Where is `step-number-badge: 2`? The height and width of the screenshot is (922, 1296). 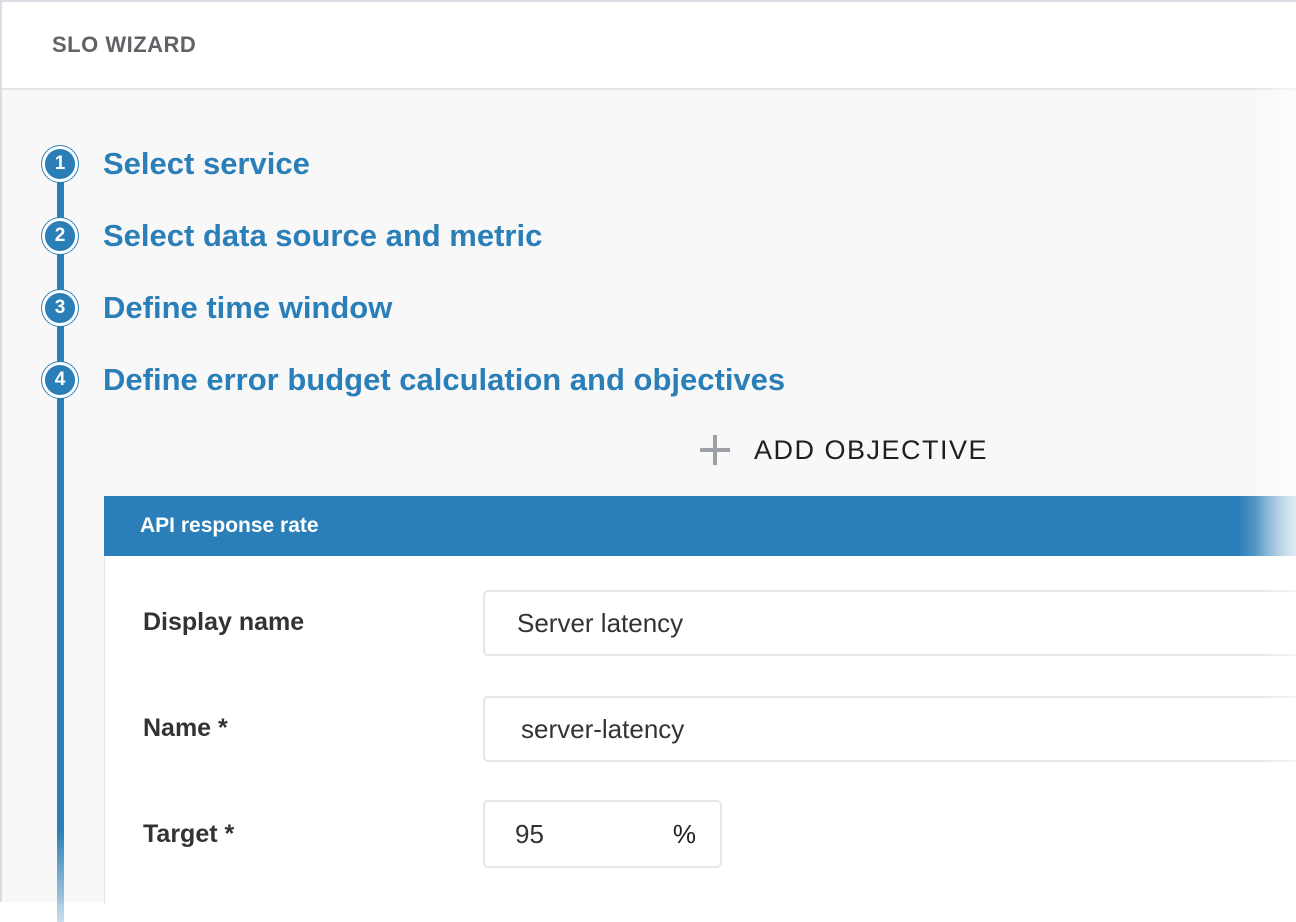
step-number-badge: 2 is located at coordinates (60, 236).